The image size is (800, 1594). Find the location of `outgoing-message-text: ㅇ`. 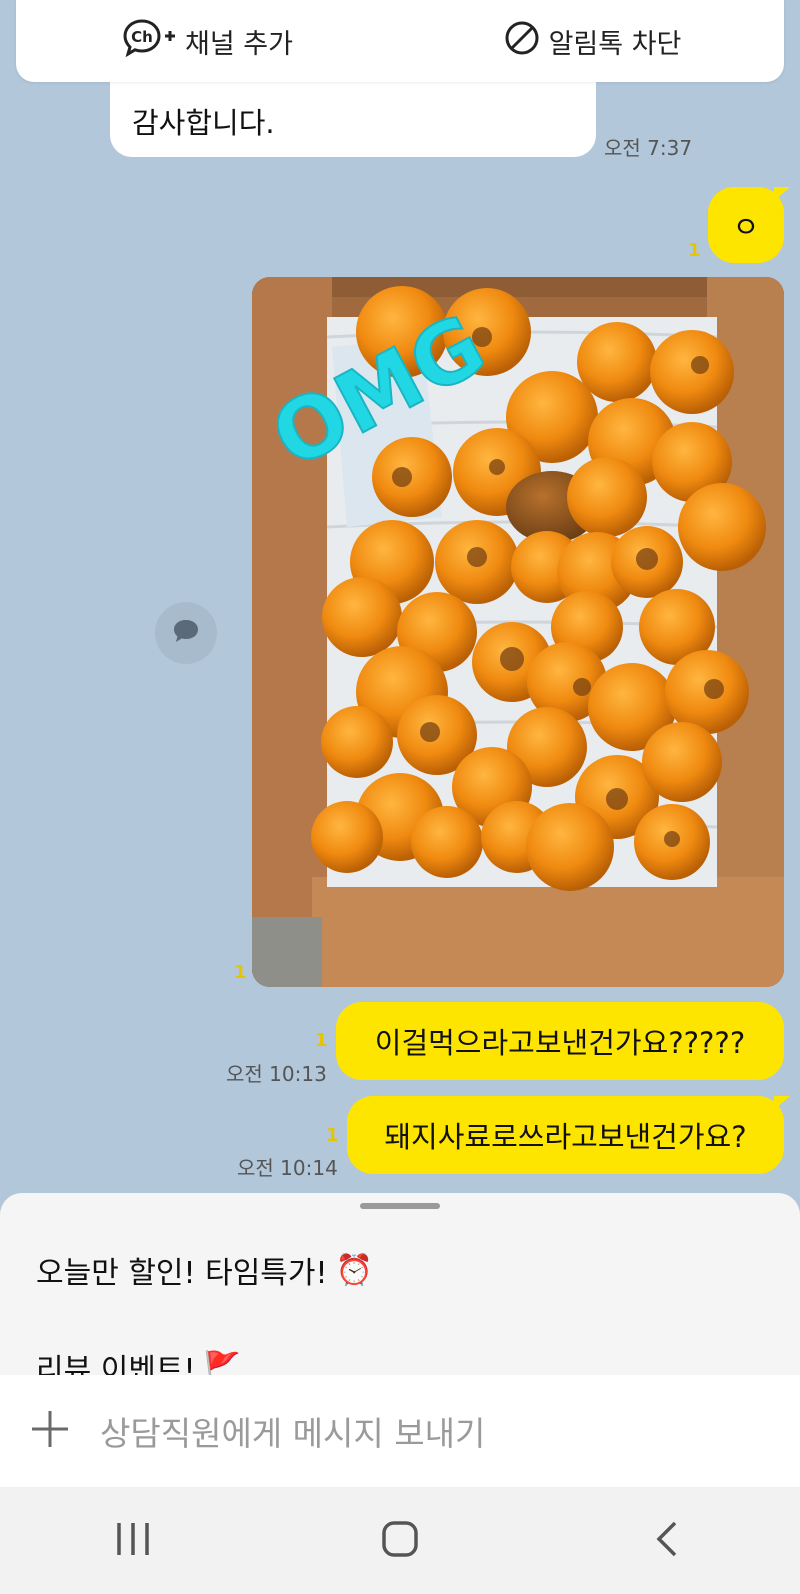

outgoing-message-text: ㅇ is located at coordinates (746, 227).